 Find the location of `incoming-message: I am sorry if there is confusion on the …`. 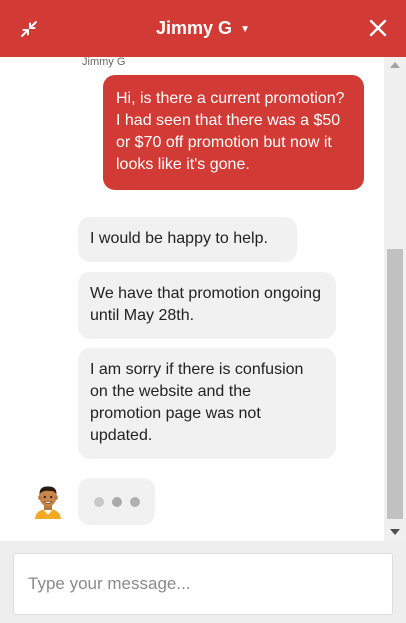

incoming-message: I am sorry if there is confusion on the … is located at coordinates (207, 403).